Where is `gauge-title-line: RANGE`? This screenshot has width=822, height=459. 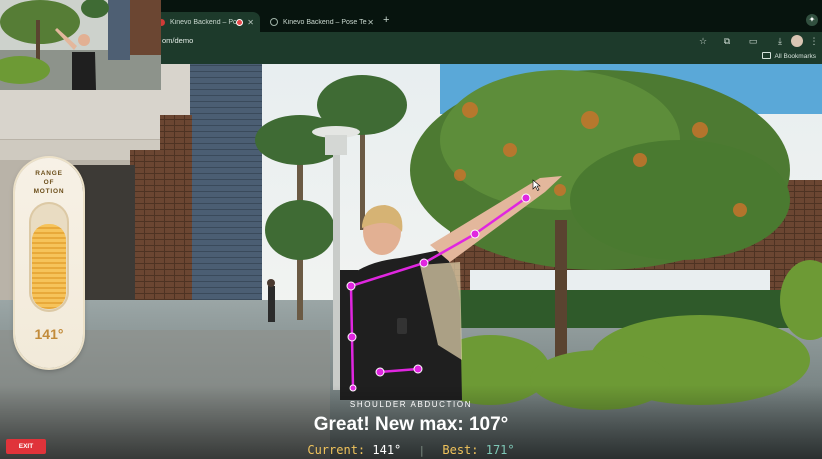
gauge-title-line: RANGE is located at coordinates (49, 173).